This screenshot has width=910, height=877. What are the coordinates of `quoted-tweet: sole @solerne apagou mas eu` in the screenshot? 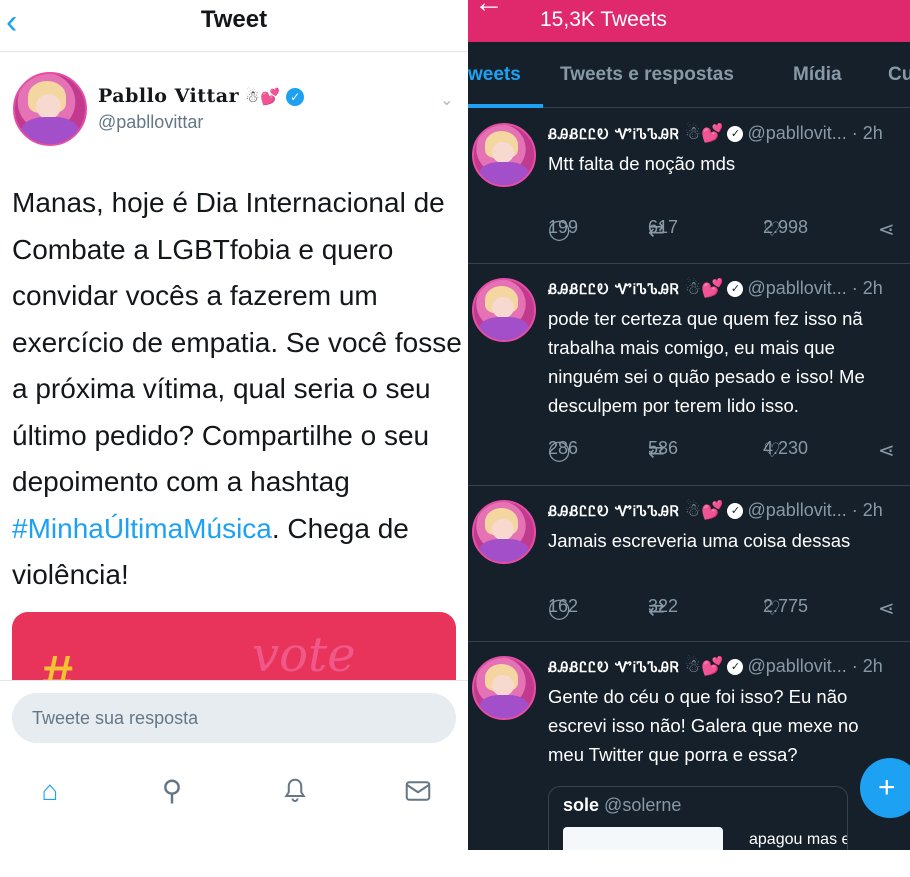 It's located at (698, 818).